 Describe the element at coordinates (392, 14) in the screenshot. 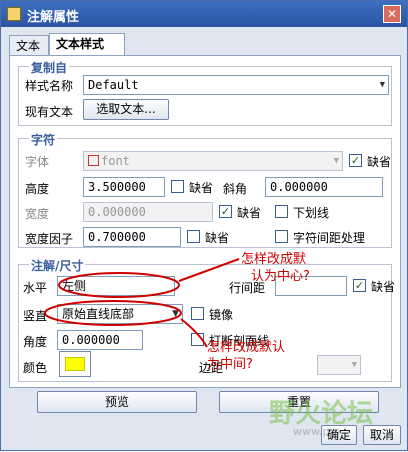

I see `close-icon: ✕` at that location.